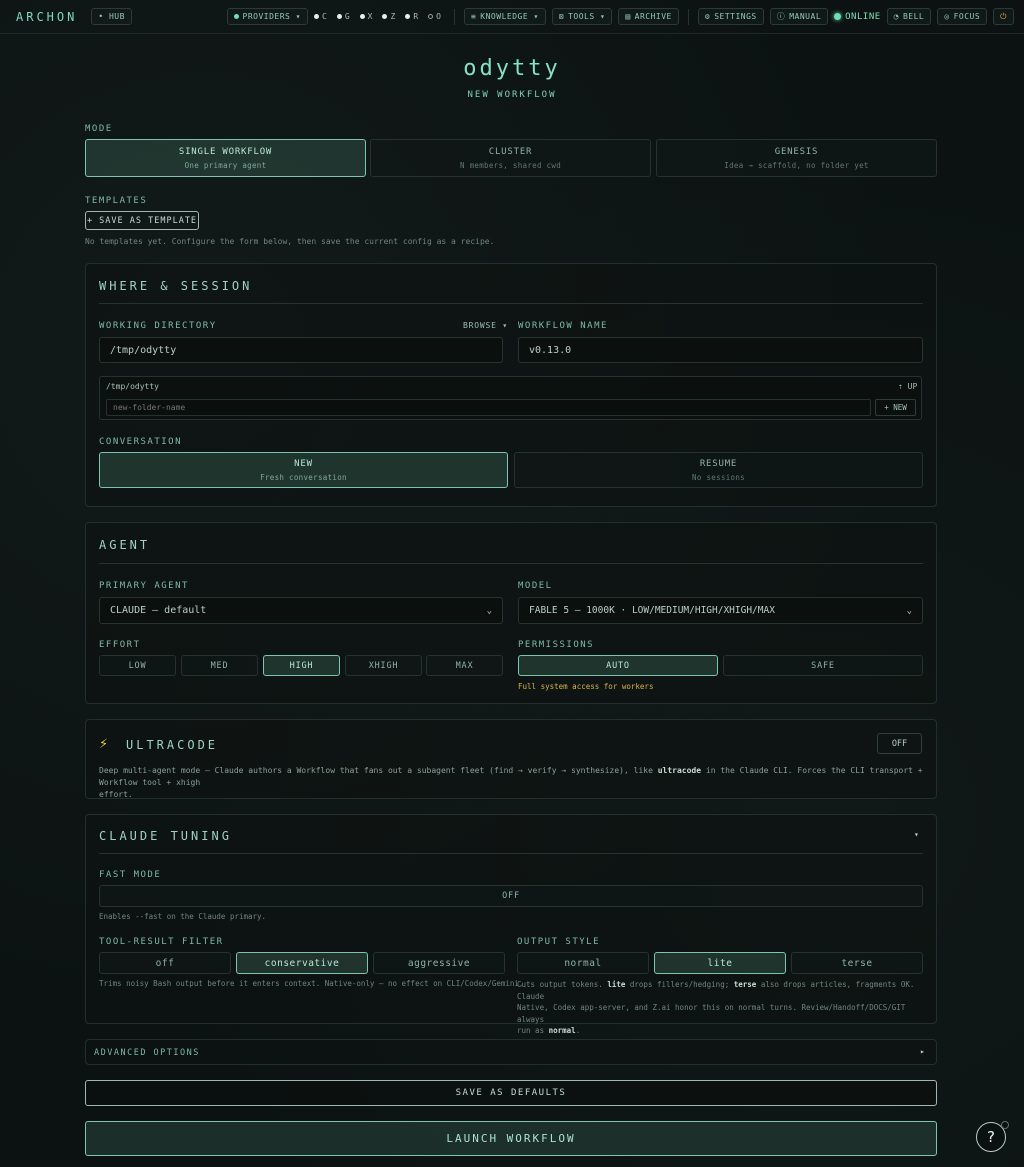 Image resolution: width=1024 pixels, height=1167 pixels. What do you see at coordinates (158, 610) in the screenshot?
I see `primary-agent-value: CLAUDE — default` at bounding box center [158, 610].